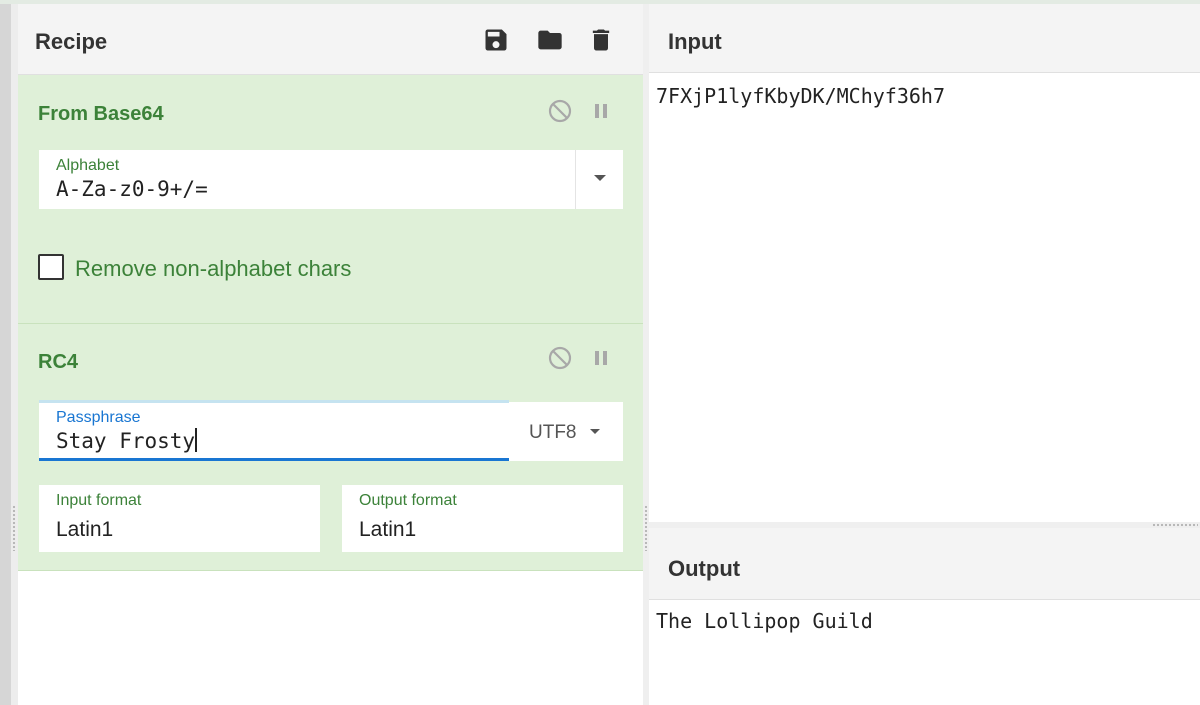  I want to click on input-title: Input, so click(695, 41).